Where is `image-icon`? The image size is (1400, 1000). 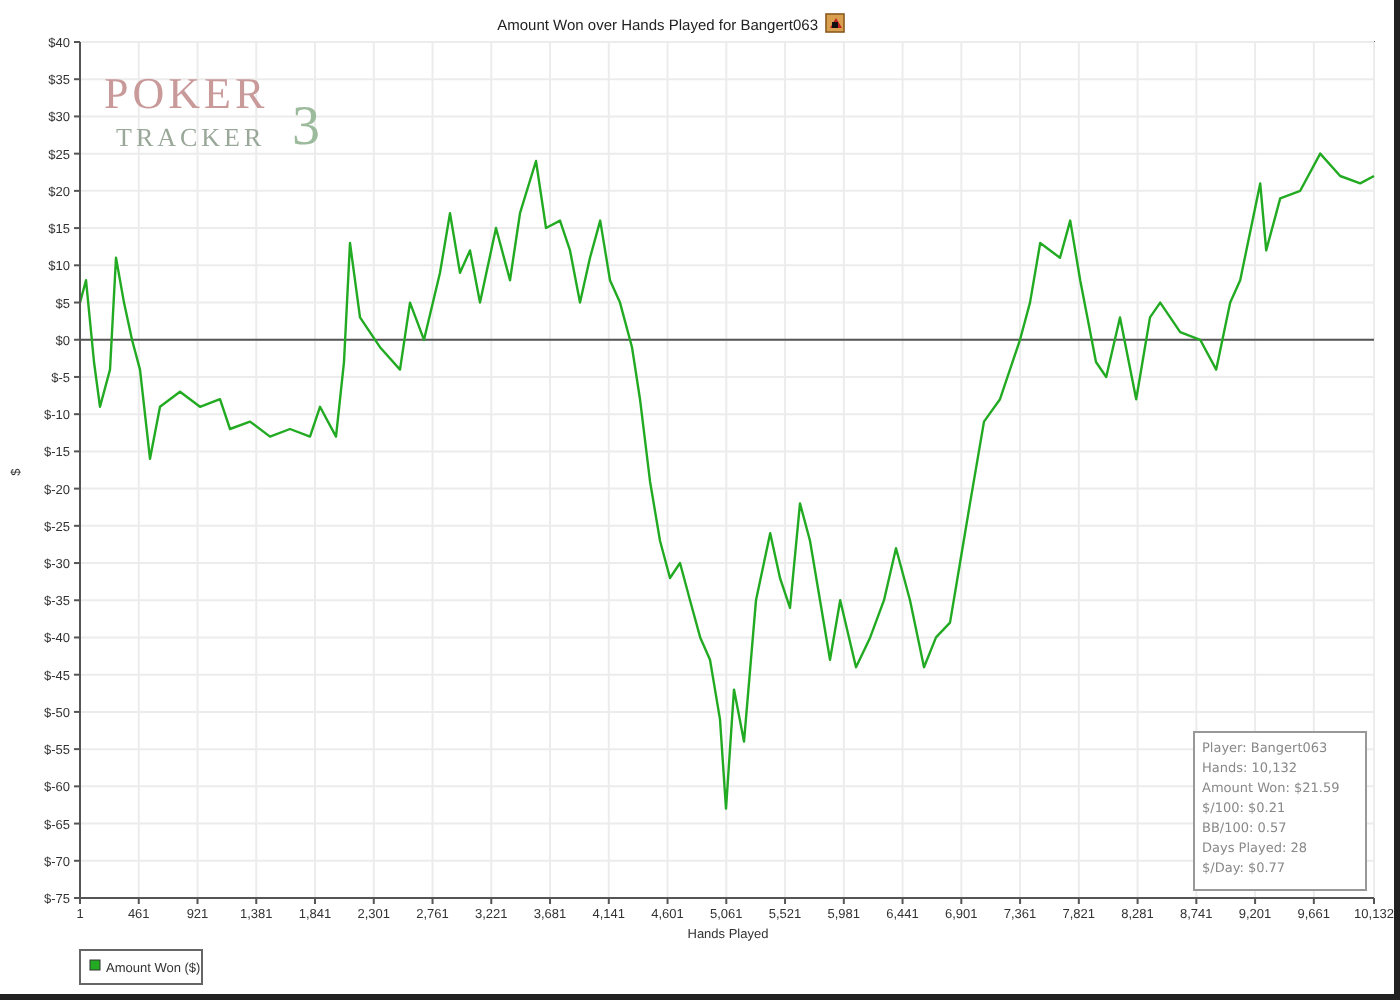
image-icon is located at coordinates (835, 23).